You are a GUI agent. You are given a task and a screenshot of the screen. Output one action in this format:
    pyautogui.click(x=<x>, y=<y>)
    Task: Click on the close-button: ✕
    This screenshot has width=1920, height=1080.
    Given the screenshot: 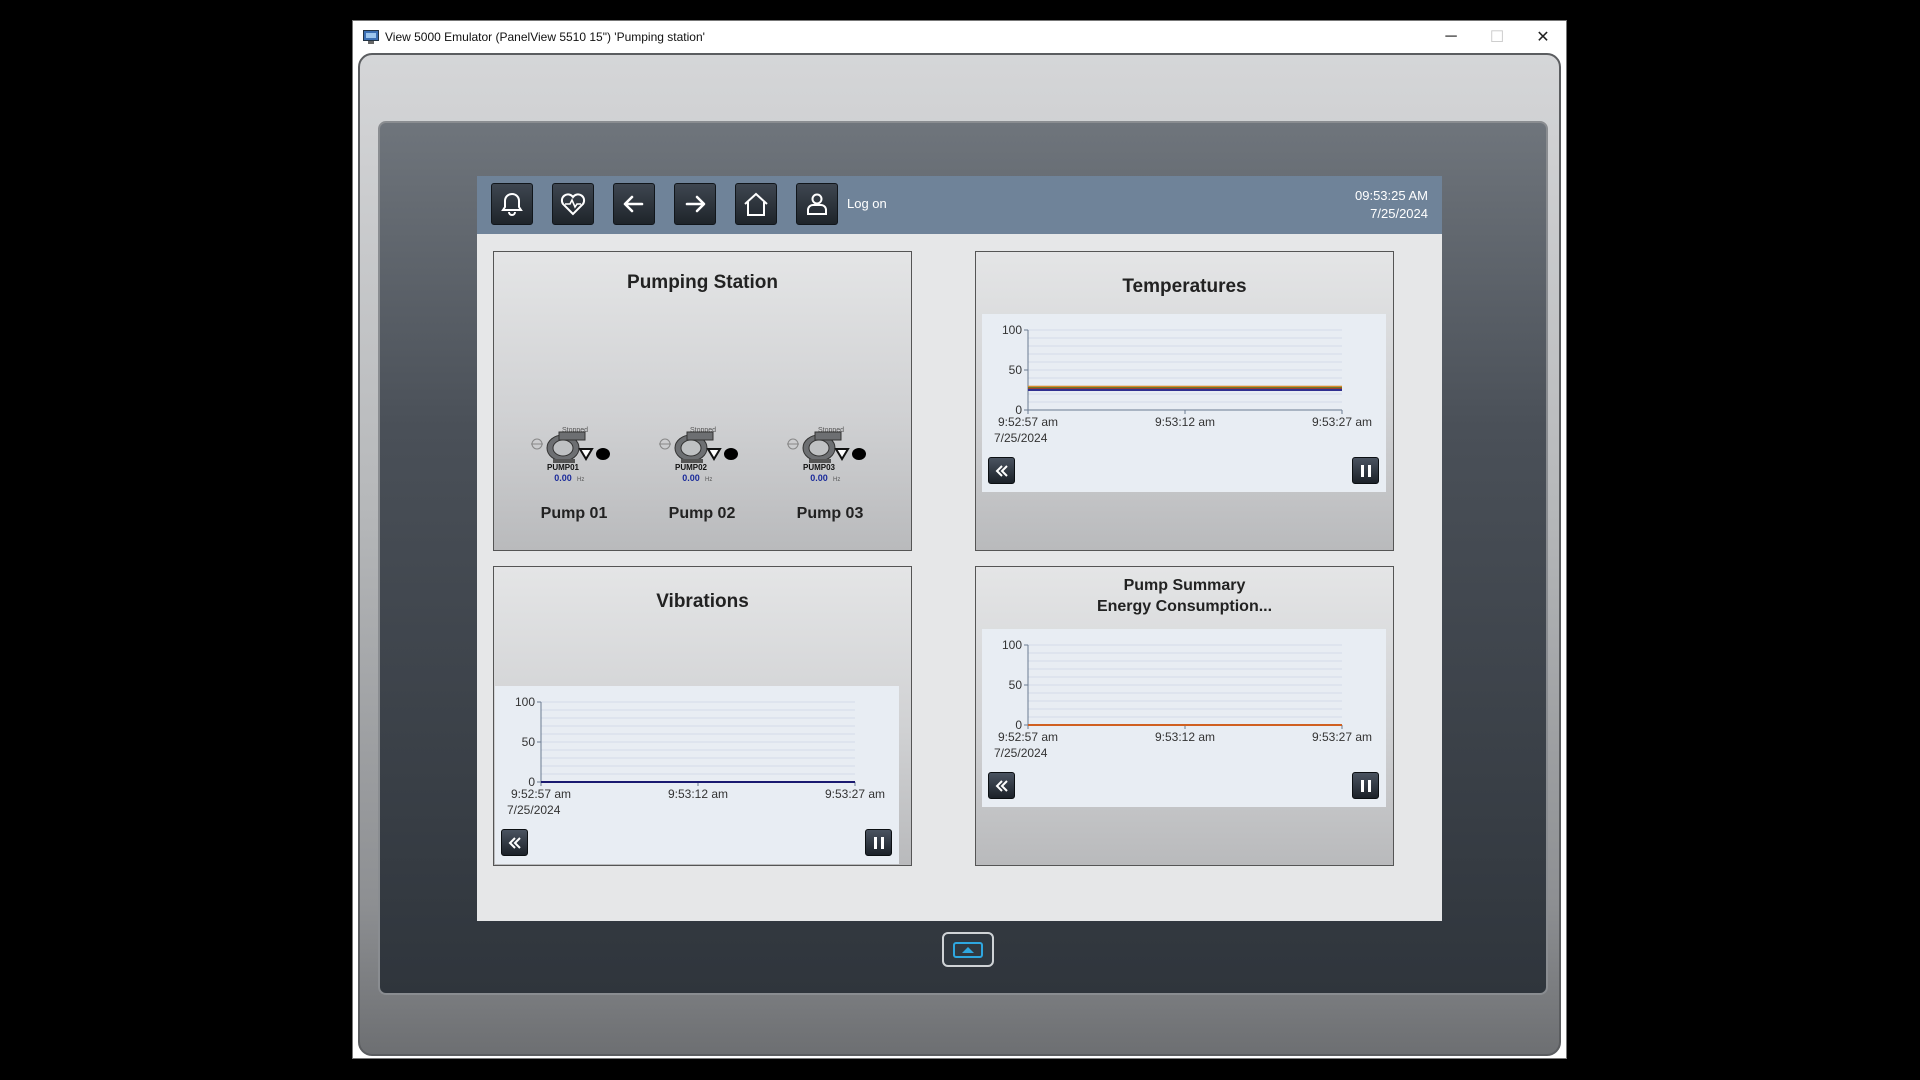 What is the action you would take?
    pyautogui.click(x=1543, y=36)
    